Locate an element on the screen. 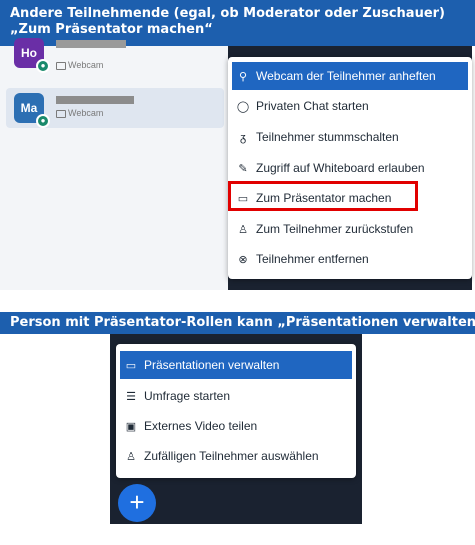  actions-plus-button: + is located at coordinates (137, 503).